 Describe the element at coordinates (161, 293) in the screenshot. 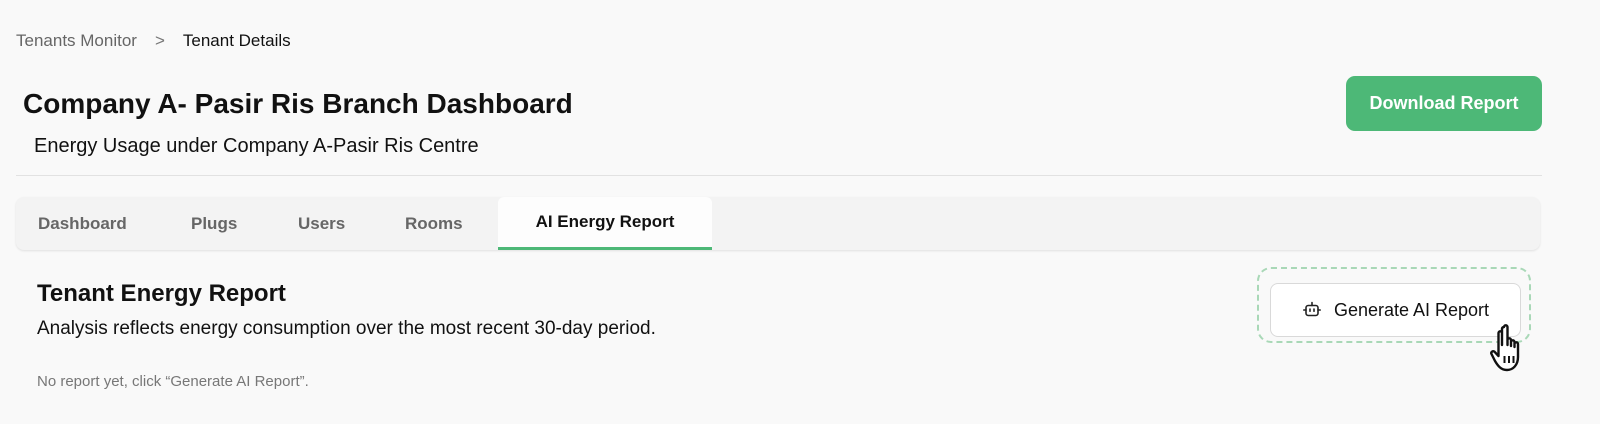

I see `report-title: Tenant Energy Report` at that location.